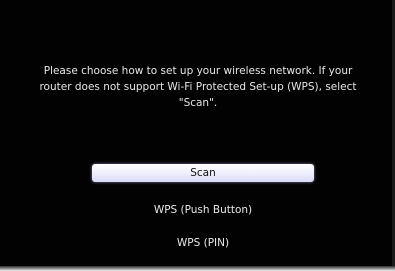 The width and height of the screenshot is (395, 271). I want to click on scan-option: Scan, so click(203, 173).